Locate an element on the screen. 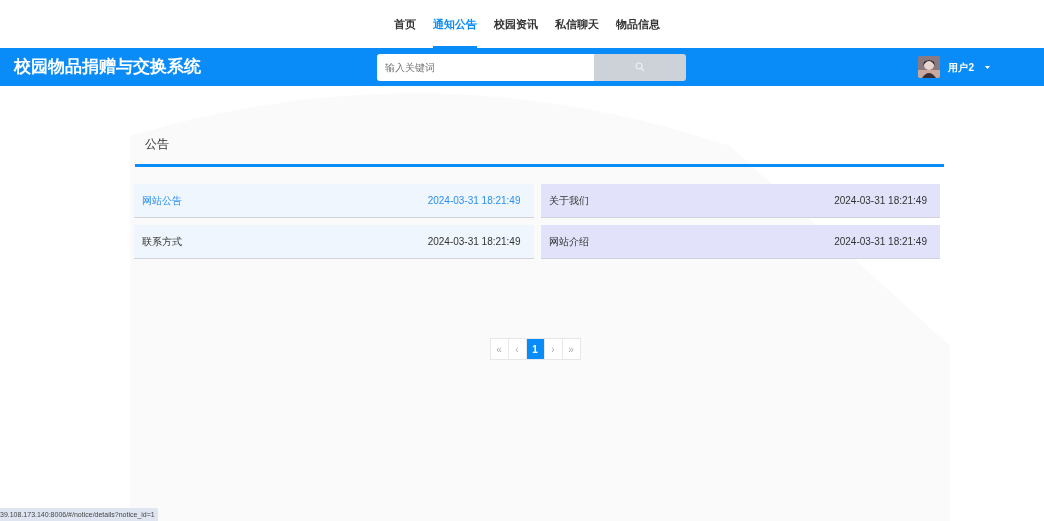 This screenshot has width=1044, height=521. notice-title: 网站介绍 is located at coordinates (568, 242).